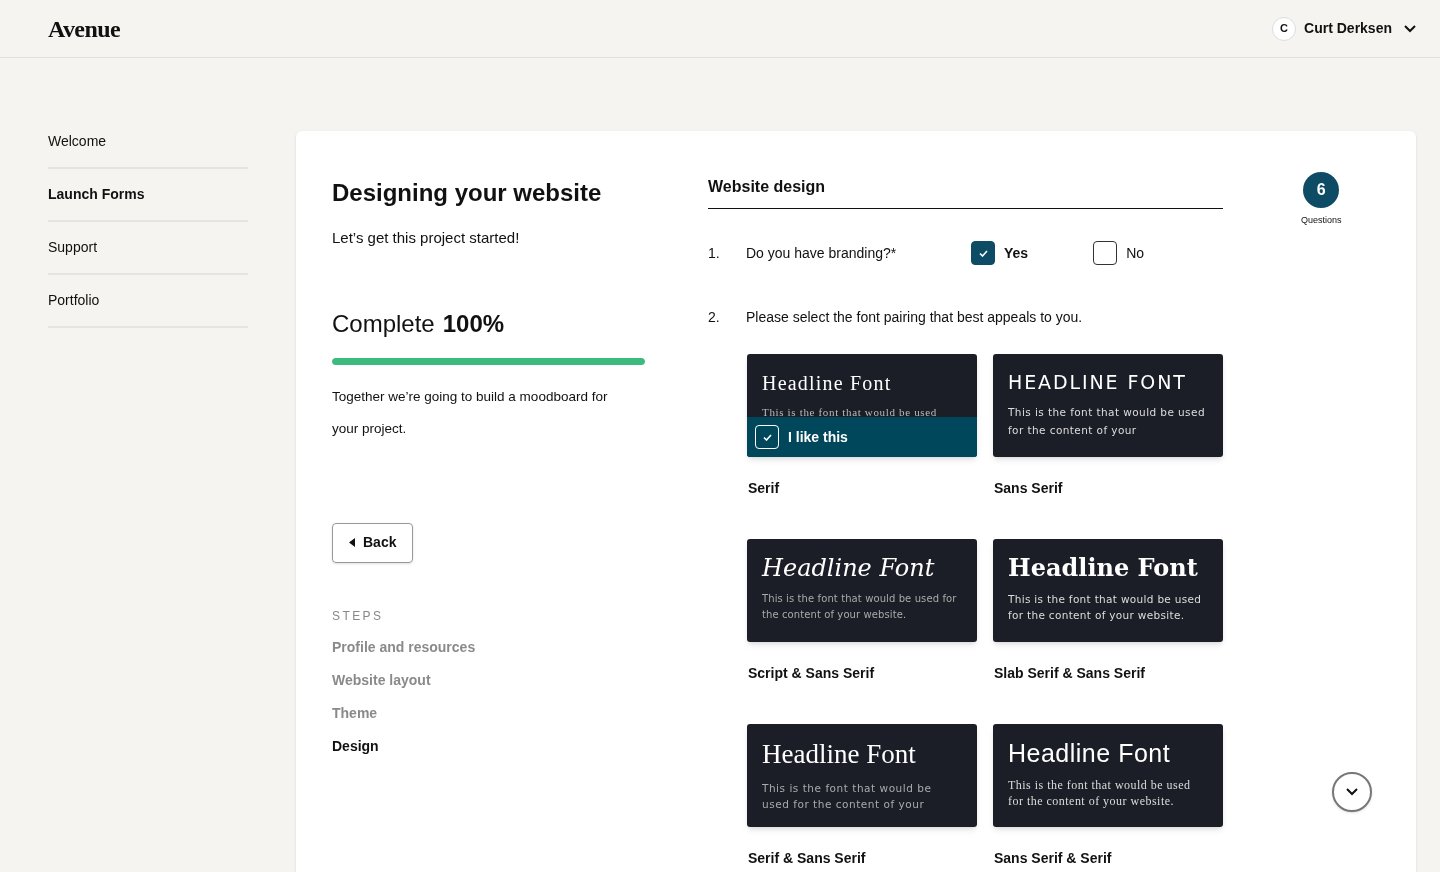  Describe the element at coordinates (714, 317) in the screenshot. I see `question-number: 2.` at that location.